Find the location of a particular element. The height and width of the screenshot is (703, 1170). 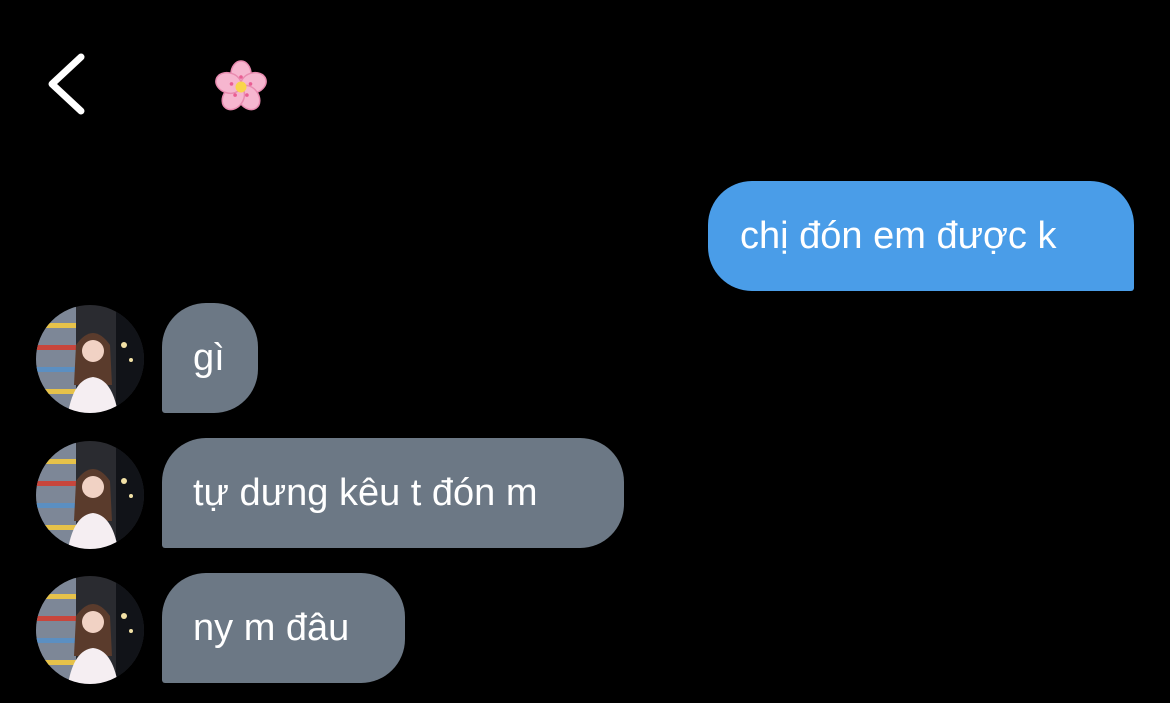

received-message-bubble: tự dưng kêu t đón m is located at coordinates (393, 493).